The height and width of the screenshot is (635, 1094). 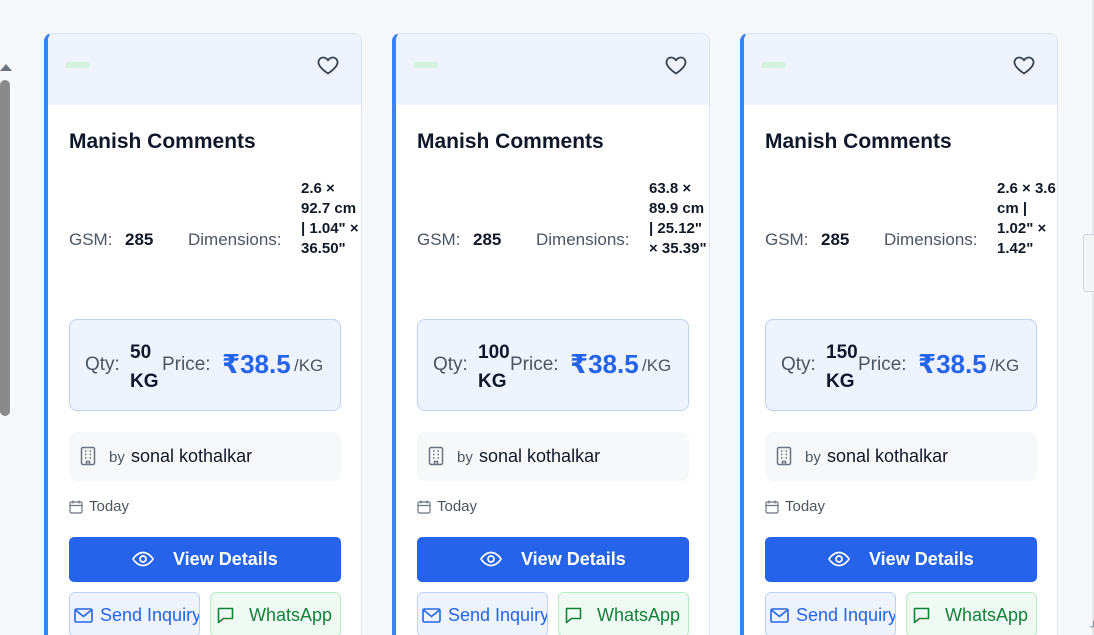 What do you see at coordinates (5, 248) in the screenshot?
I see `scrollbar-thumb` at bounding box center [5, 248].